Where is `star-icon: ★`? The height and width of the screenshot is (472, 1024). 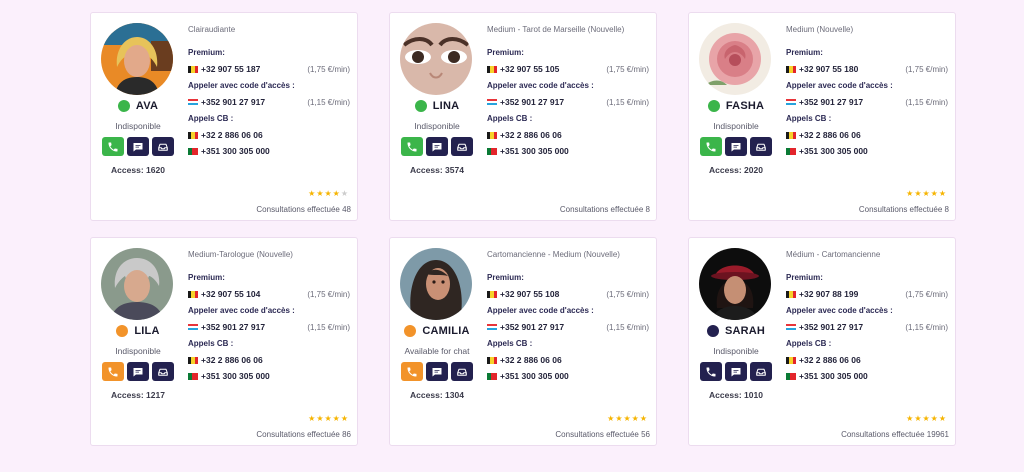
star-icon: ★ is located at coordinates (344, 418).